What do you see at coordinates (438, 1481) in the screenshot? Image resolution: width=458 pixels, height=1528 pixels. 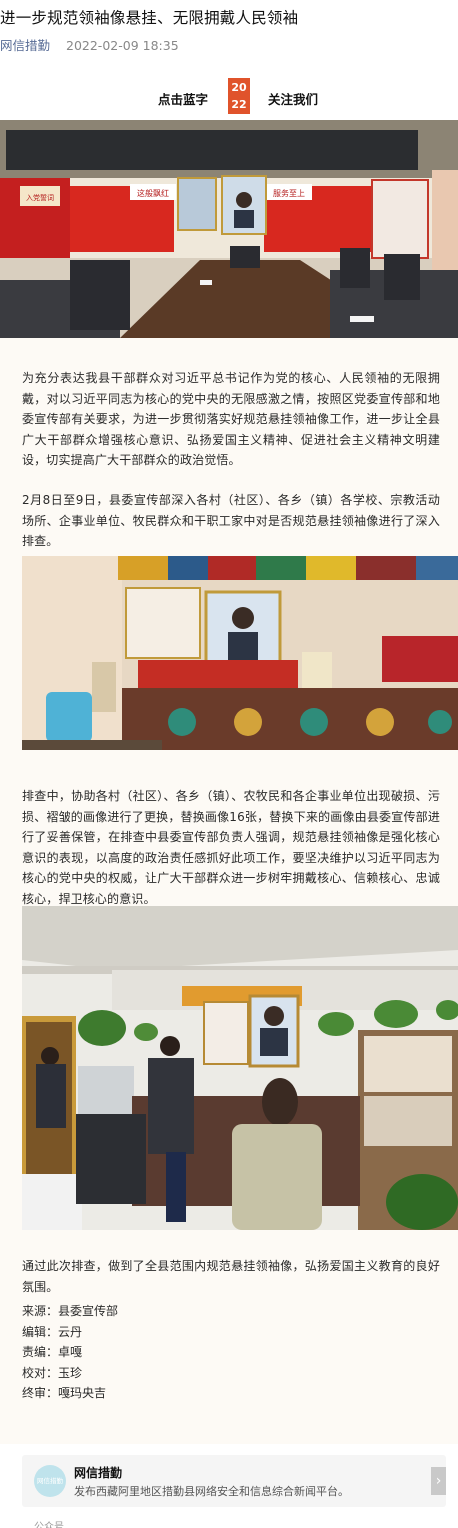 I see `chevron-right-icon: ›` at bounding box center [438, 1481].